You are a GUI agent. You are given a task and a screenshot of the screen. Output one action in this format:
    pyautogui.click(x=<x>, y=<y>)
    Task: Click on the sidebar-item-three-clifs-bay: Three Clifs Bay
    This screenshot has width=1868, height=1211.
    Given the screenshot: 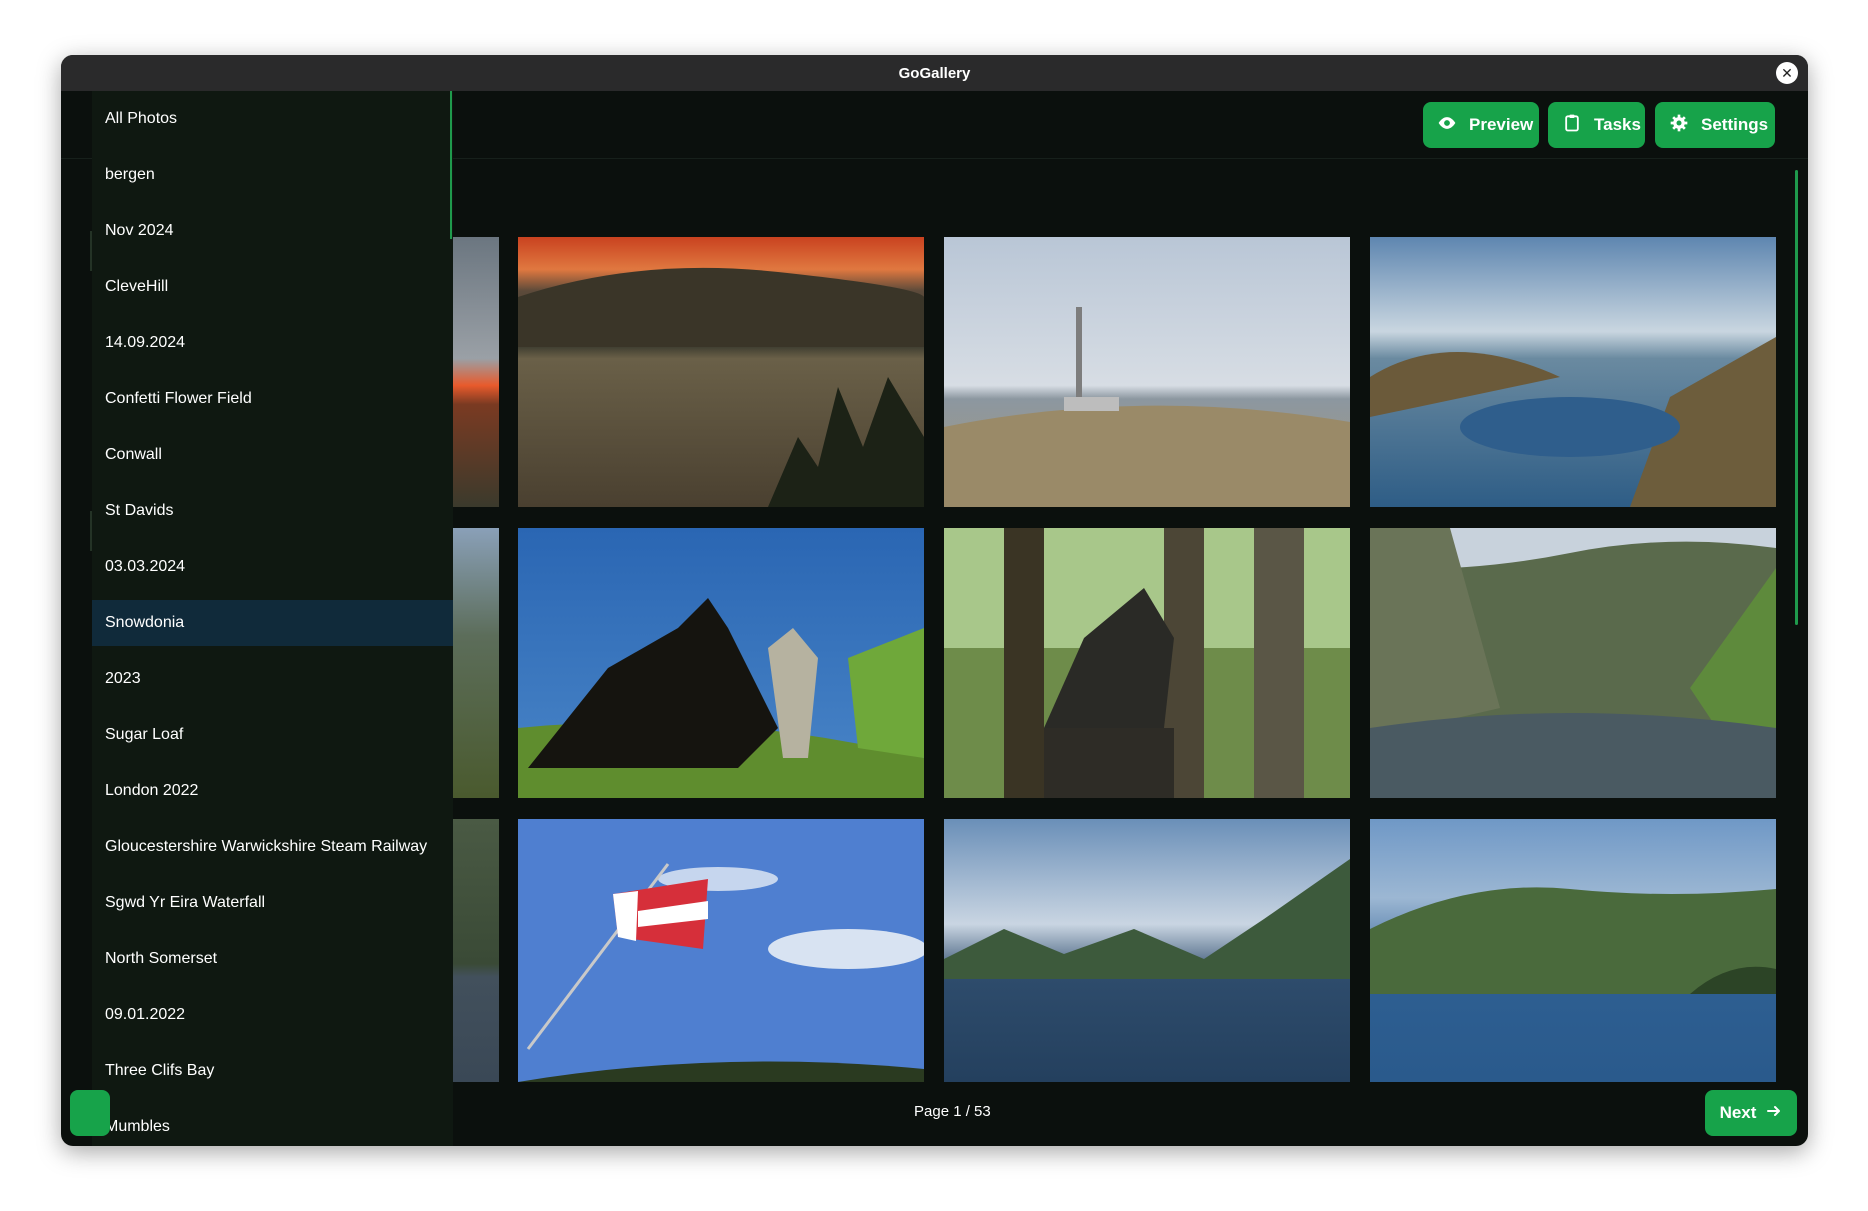 What is the action you would take?
    pyautogui.click(x=272, y=1071)
    